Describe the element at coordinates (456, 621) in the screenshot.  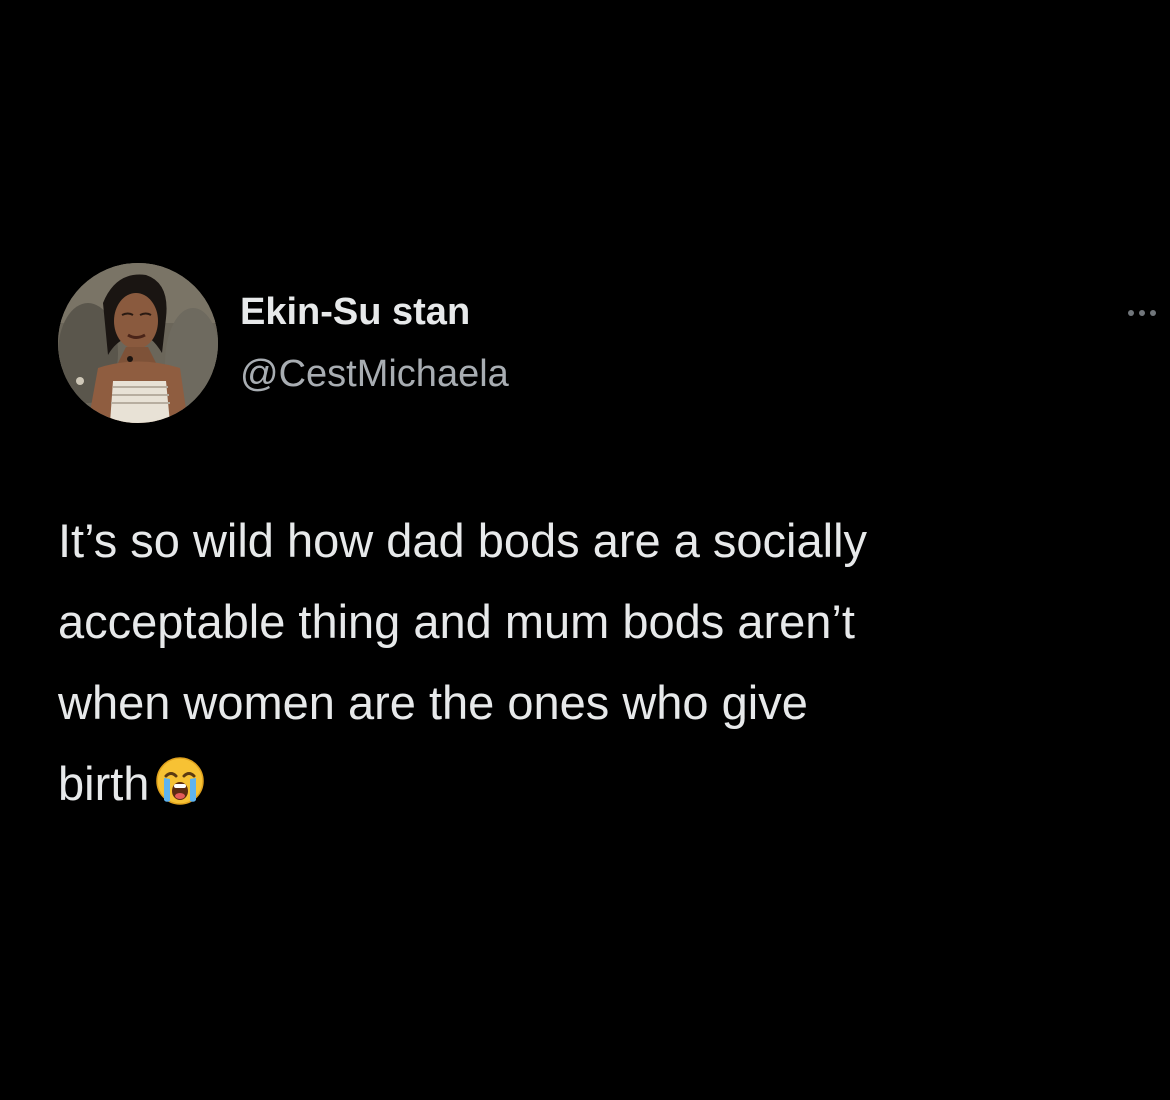
I see `tweet-text-line: acceptable thing and mum bods aren’t` at that location.